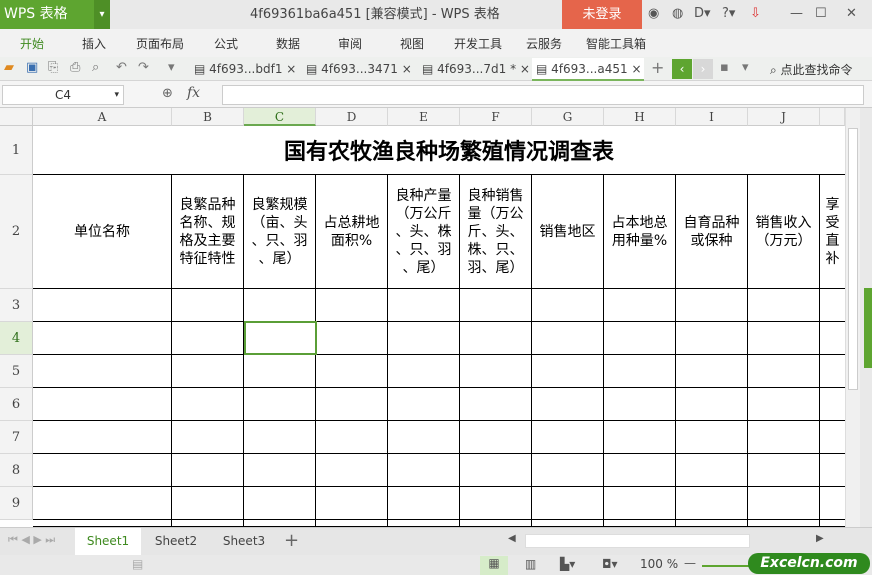 The height and width of the screenshot is (575, 872). What do you see at coordinates (16, 150) in the screenshot?
I see `row-header-1: 1` at bounding box center [16, 150].